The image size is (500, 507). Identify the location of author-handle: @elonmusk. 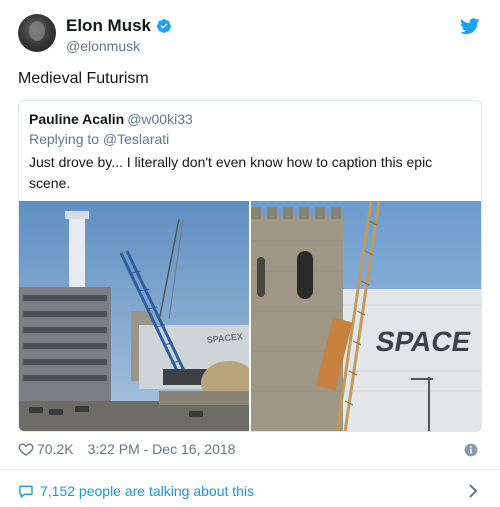
(103, 46).